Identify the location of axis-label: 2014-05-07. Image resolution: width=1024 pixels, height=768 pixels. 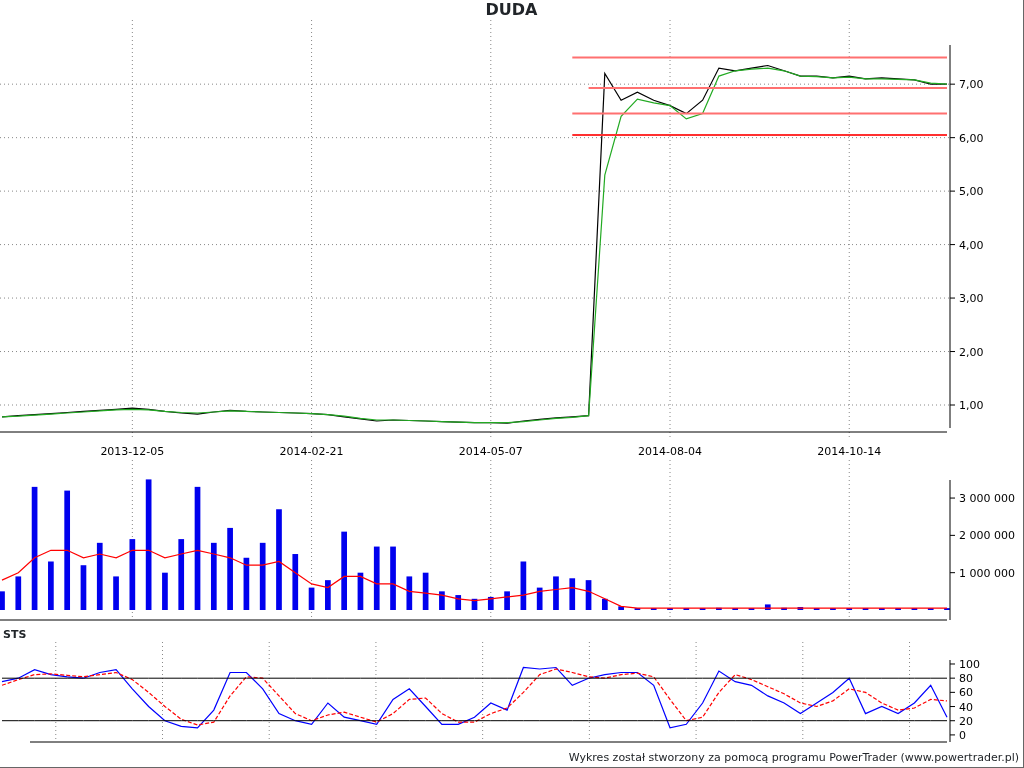
(490, 451).